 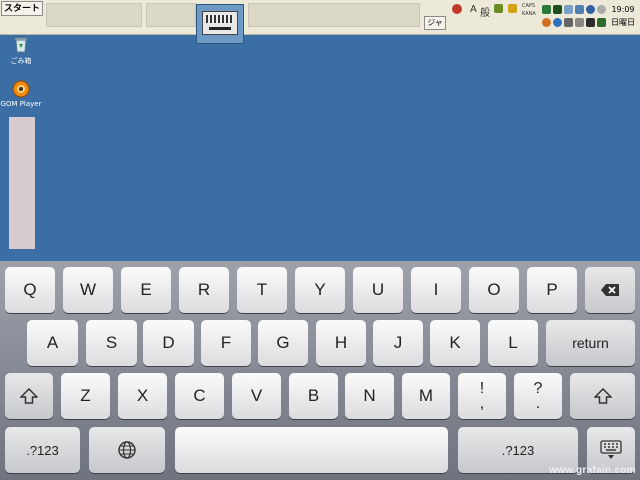 What do you see at coordinates (398, 343) in the screenshot?
I see `key-j: J` at bounding box center [398, 343].